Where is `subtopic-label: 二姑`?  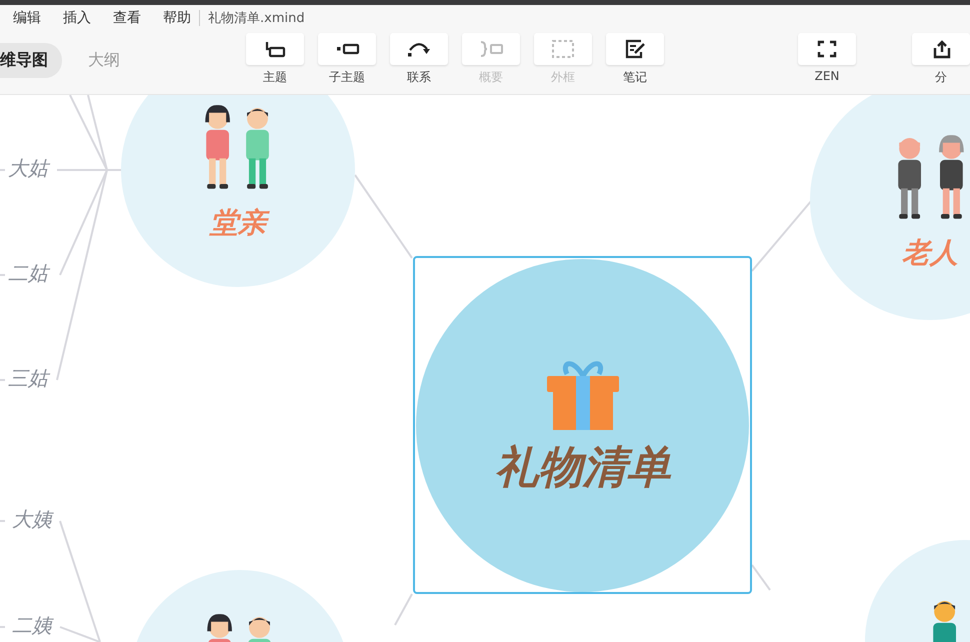 subtopic-label: 二姑 is located at coordinates (28, 273).